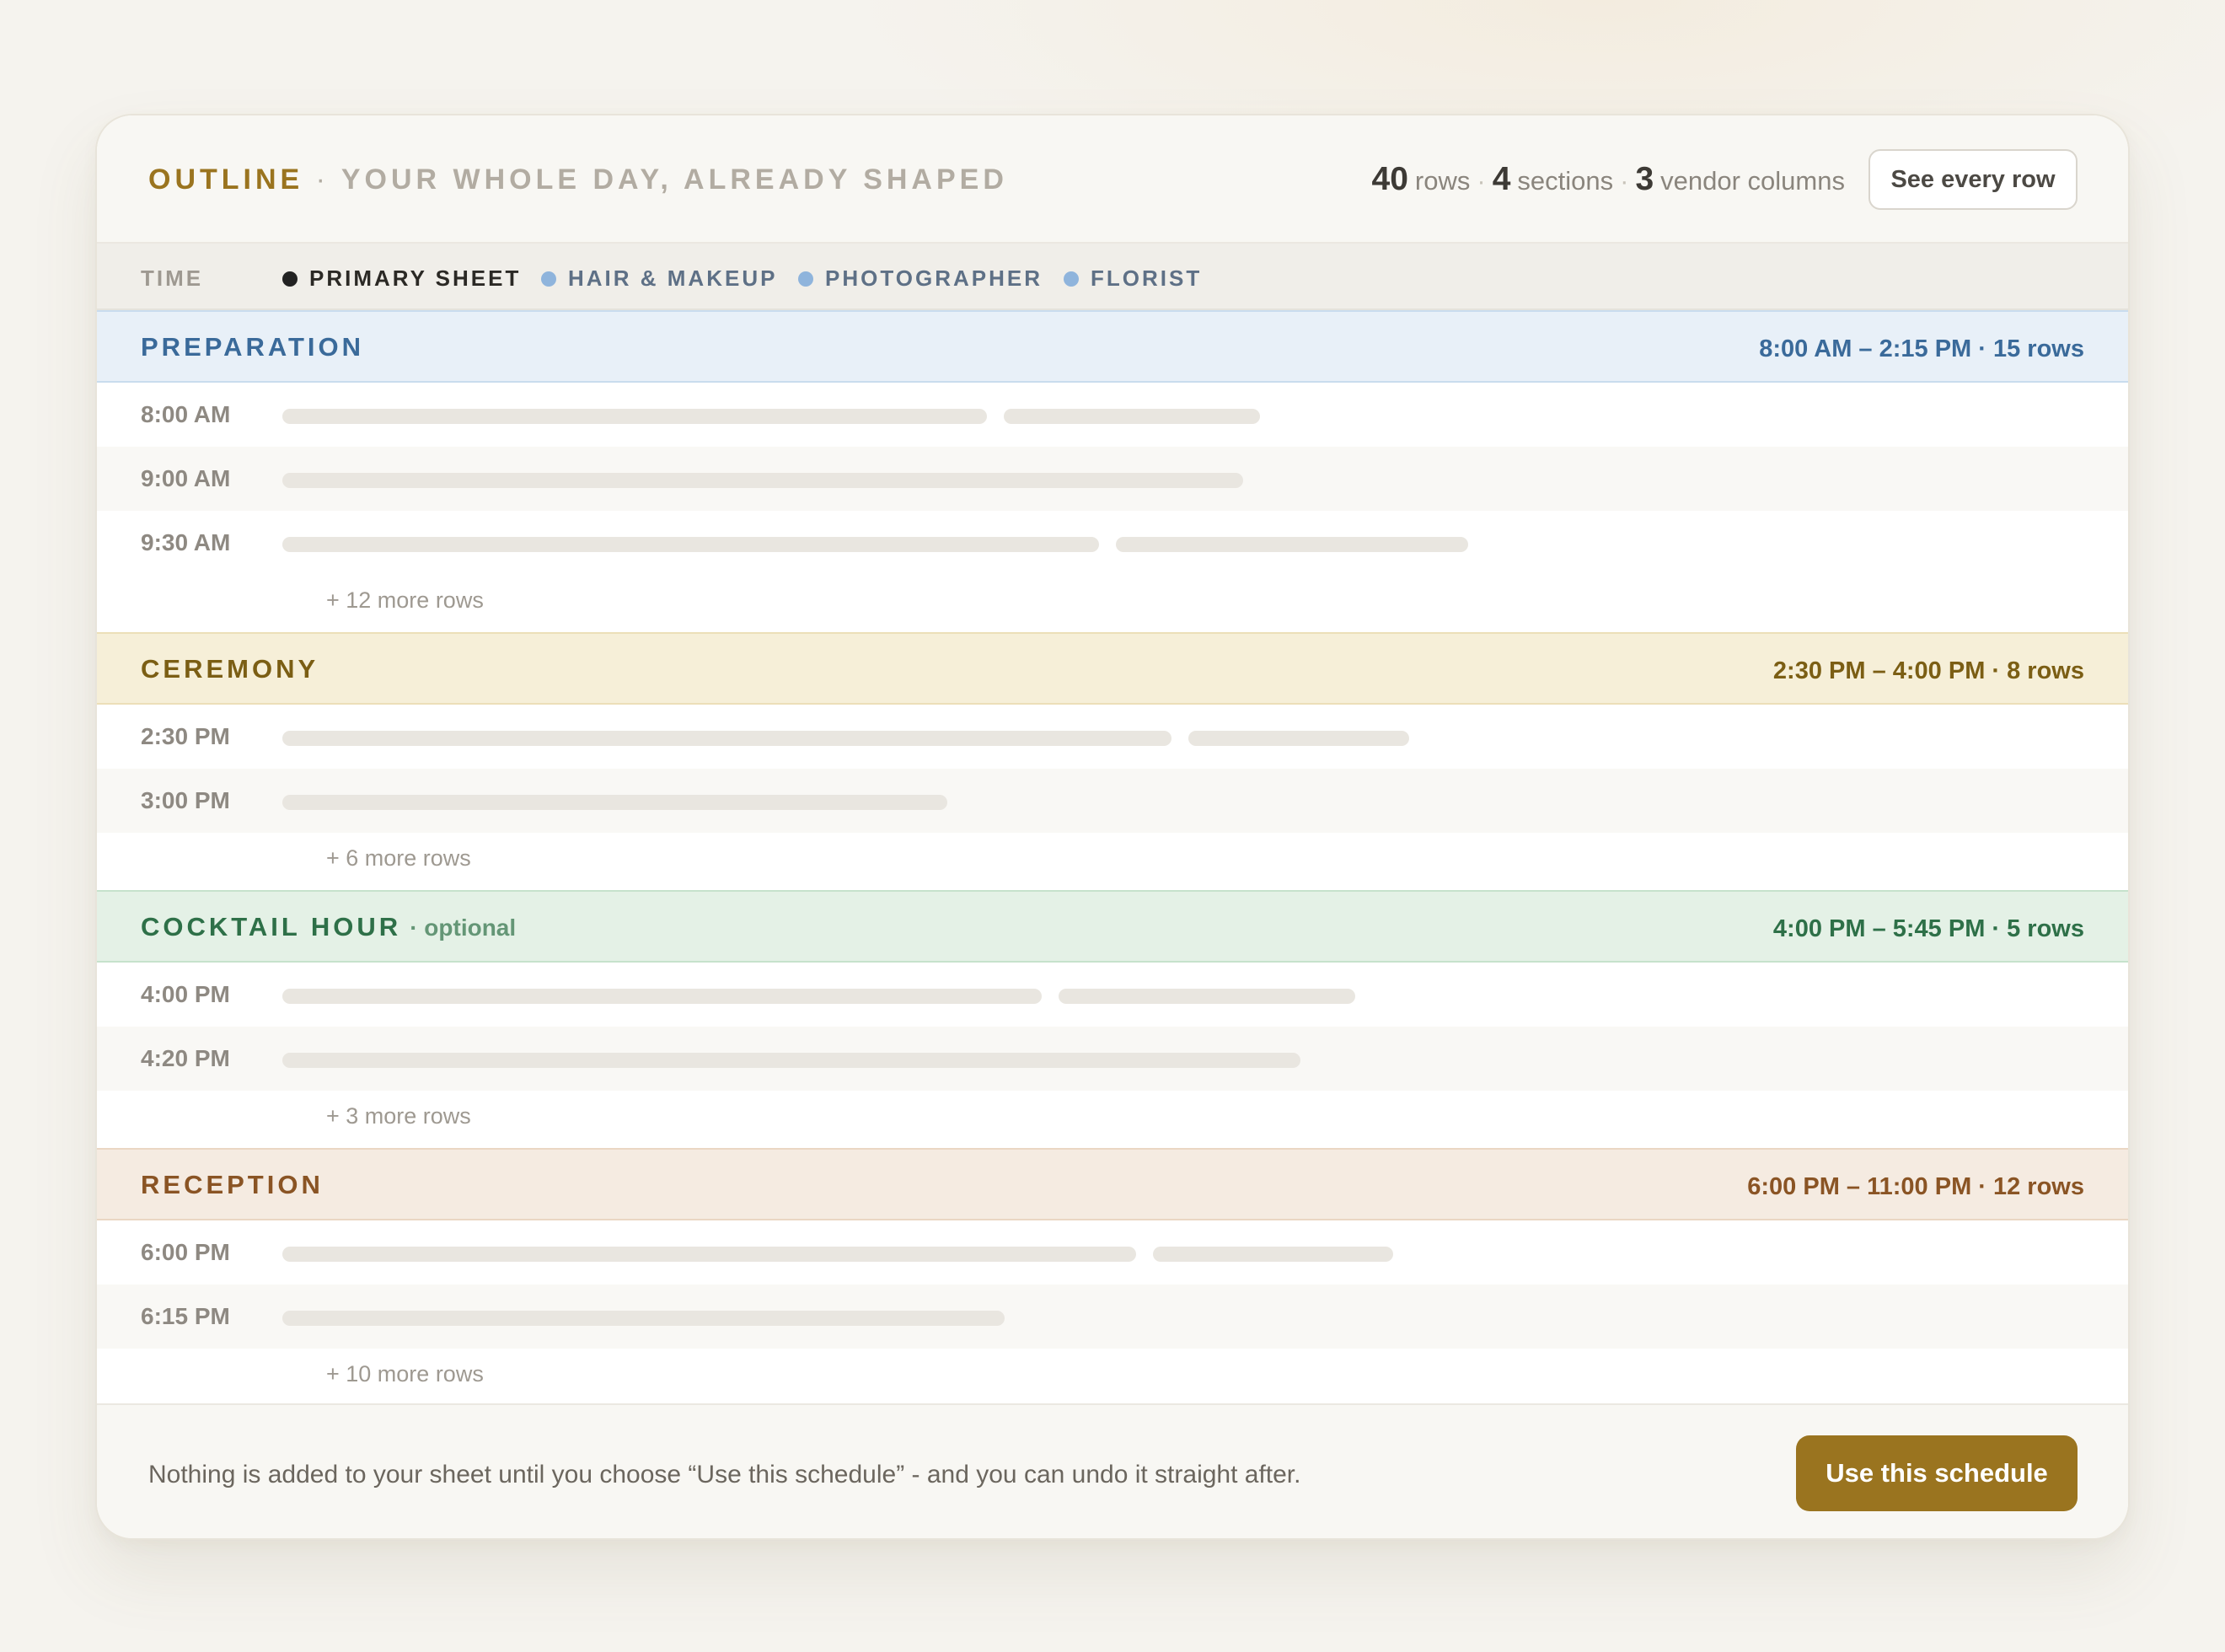 The height and width of the screenshot is (1652, 2225). What do you see at coordinates (398, 1116) in the screenshot?
I see `more-rows-link: + 3 more rows` at bounding box center [398, 1116].